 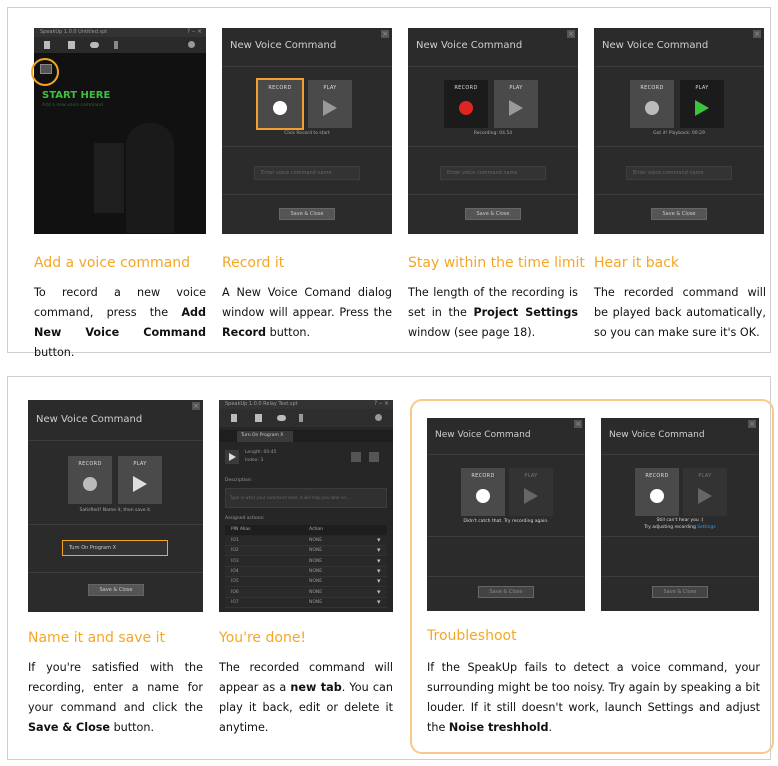 What do you see at coordinates (306, 541) in the screenshot?
I see `table-row: IO1 NONE ▾` at bounding box center [306, 541].